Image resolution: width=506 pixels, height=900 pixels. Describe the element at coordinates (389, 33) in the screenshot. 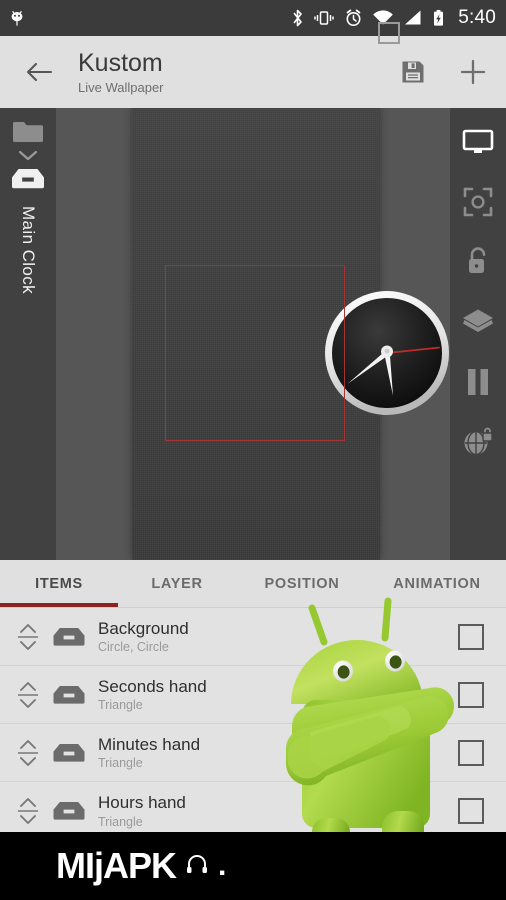

I see `recents-square-icon` at that location.